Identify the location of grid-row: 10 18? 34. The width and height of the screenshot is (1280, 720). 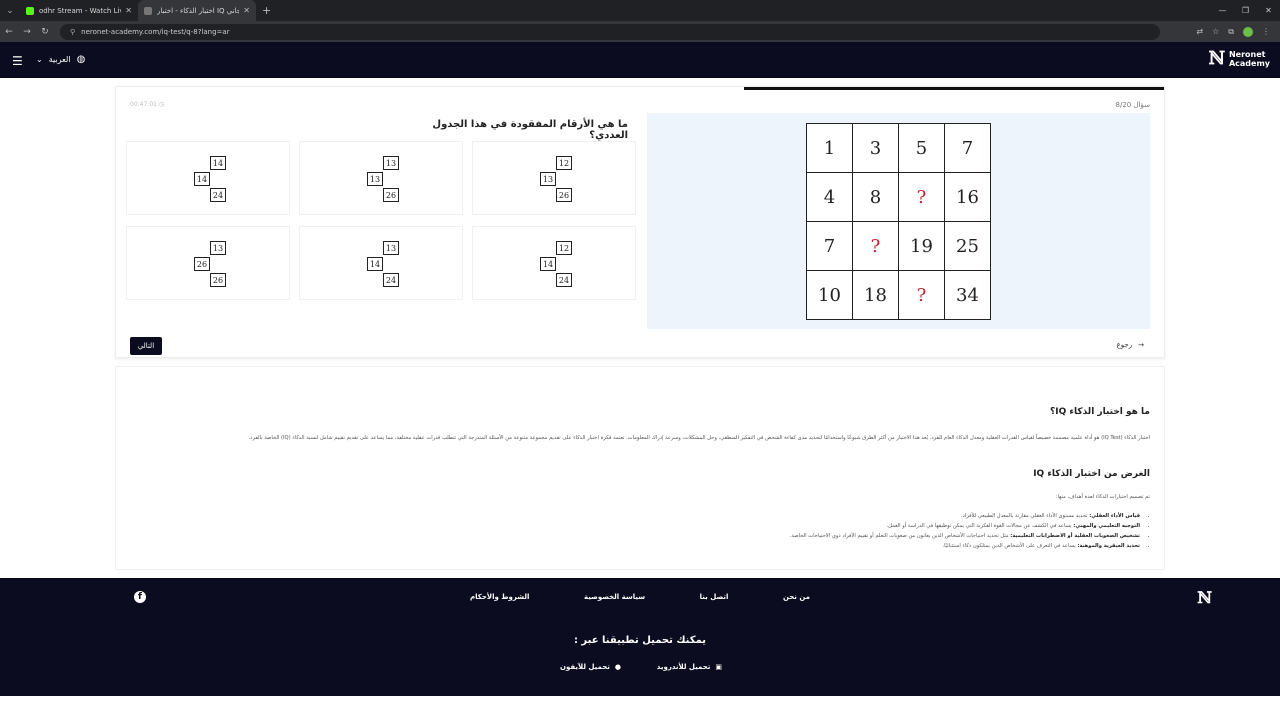
(898, 295).